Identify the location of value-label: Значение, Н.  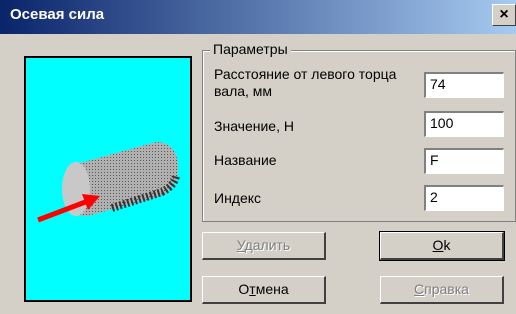
(254, 126).